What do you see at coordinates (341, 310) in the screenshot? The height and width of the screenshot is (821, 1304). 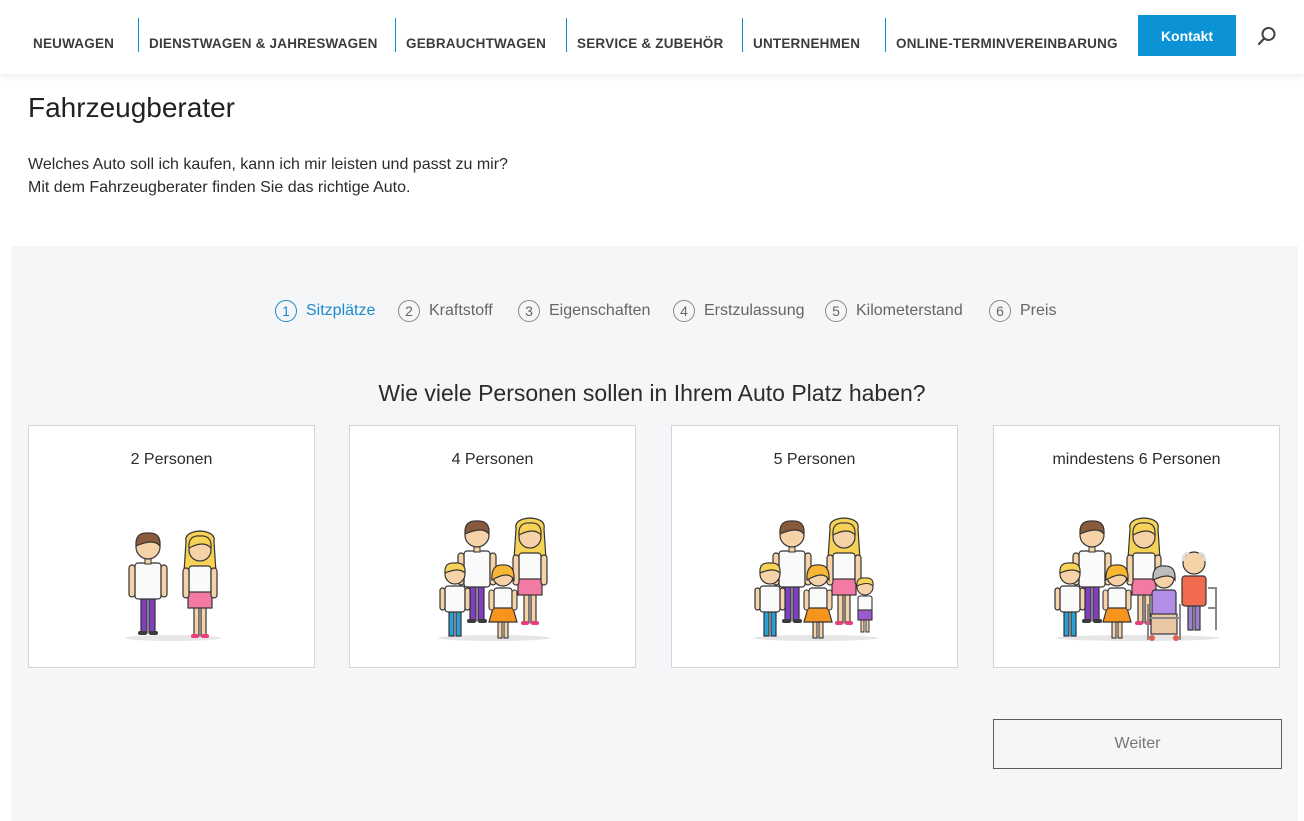 I see `step-label: Sitzplätze` at bounding box center [341, 310].